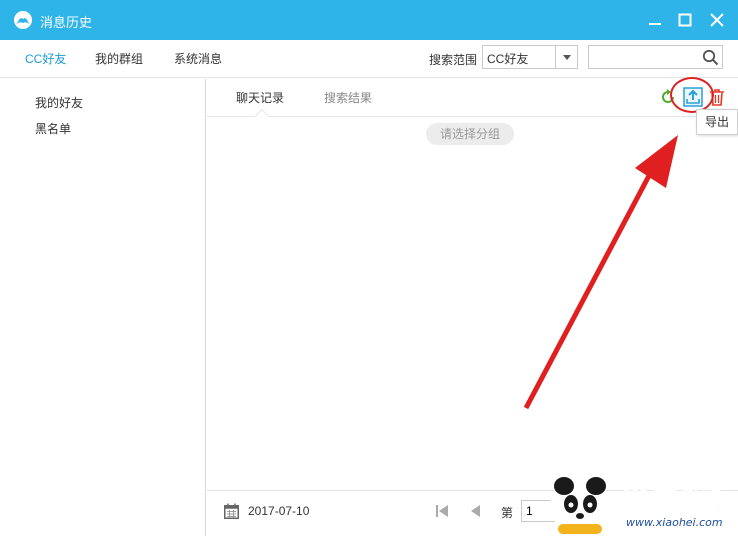  I want to click on dropdown-arrow, so click(566, 57).